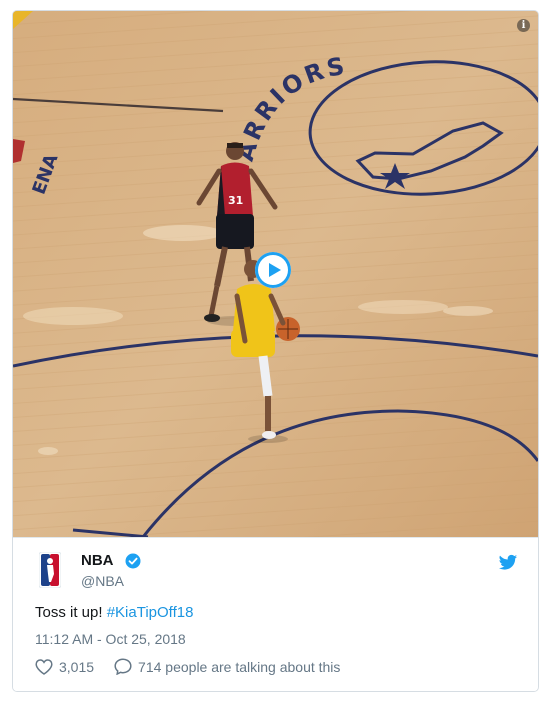 This screenshot has width=551, height=704. I want to click on conversation-count: 714 people are talking about this, so click(239, 667).